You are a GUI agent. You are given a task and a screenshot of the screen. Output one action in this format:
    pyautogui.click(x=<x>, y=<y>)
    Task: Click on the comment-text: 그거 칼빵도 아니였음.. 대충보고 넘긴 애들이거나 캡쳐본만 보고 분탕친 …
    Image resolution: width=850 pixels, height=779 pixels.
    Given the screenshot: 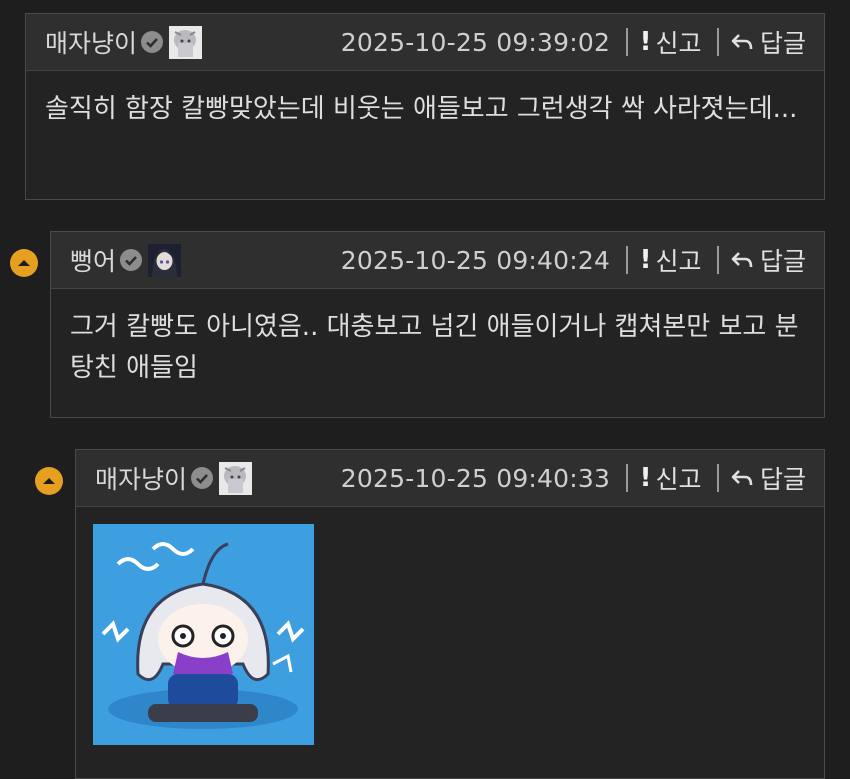 What is the action you would take?
    pyautogui.click(x=434, y=347)
    